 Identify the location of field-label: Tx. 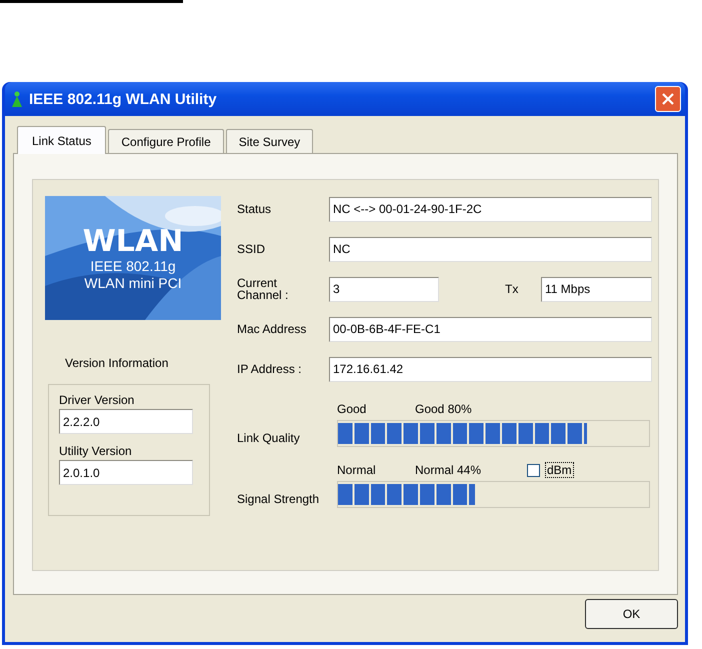
(512, 289).